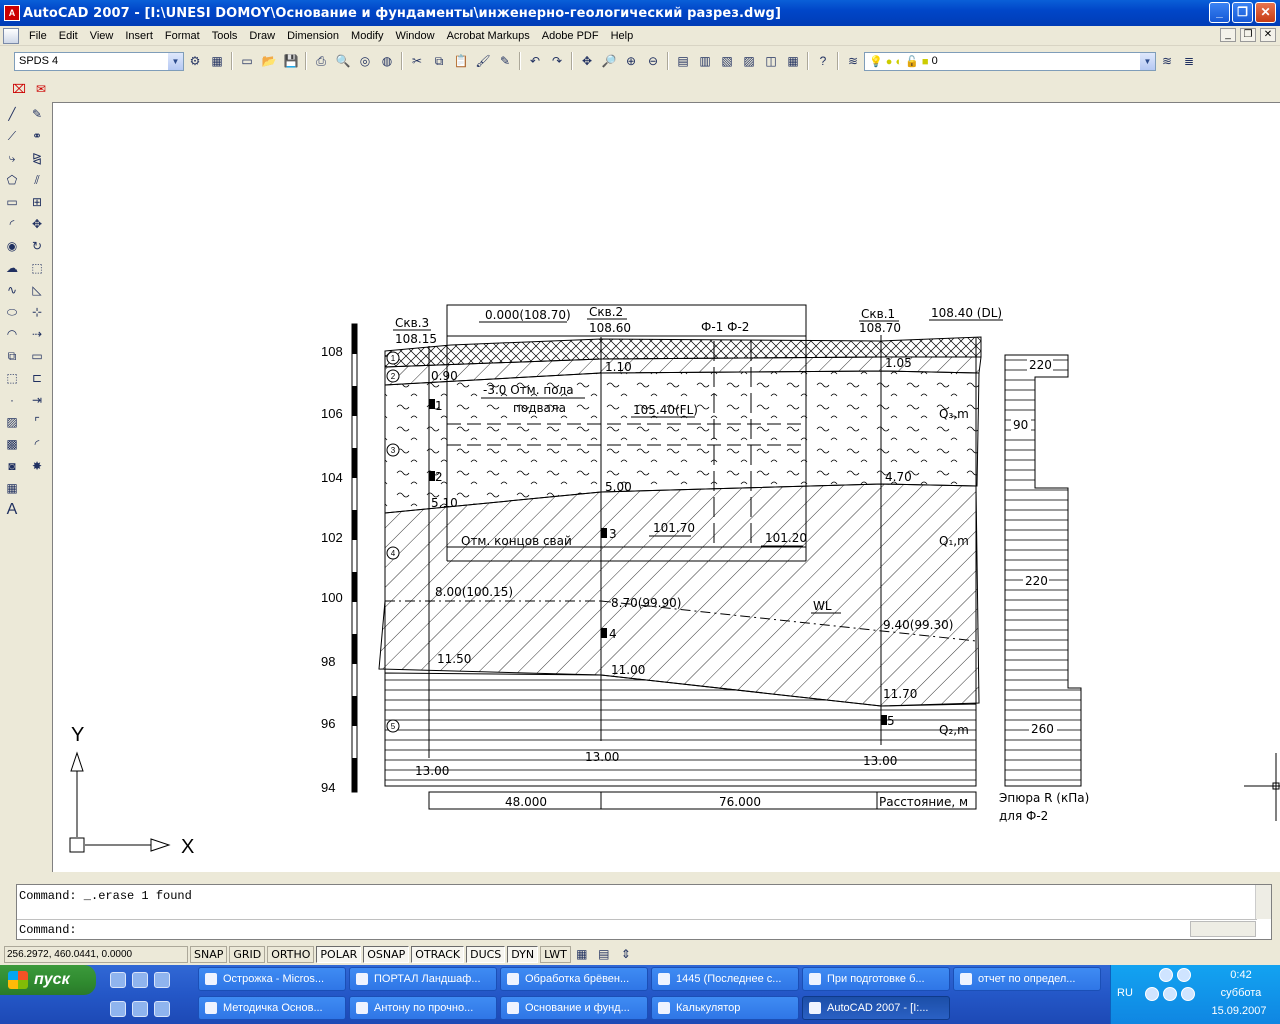 This screenshot has height=1024, width=1280. What do you see at coordinates (853, 61) in the screenshot?
I see `layer-properties-icon: ≋` at bounding box center [853, 61].